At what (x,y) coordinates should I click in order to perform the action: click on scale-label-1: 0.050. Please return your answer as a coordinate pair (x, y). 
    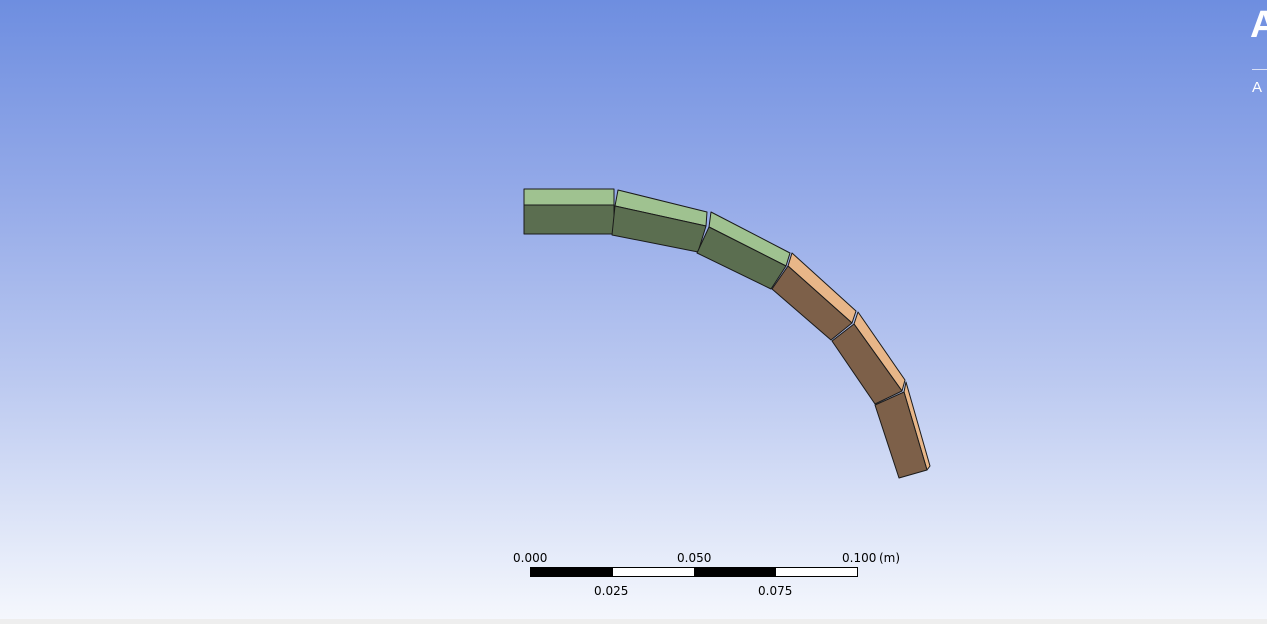
    Looking at the image, I should click on (694, 558).